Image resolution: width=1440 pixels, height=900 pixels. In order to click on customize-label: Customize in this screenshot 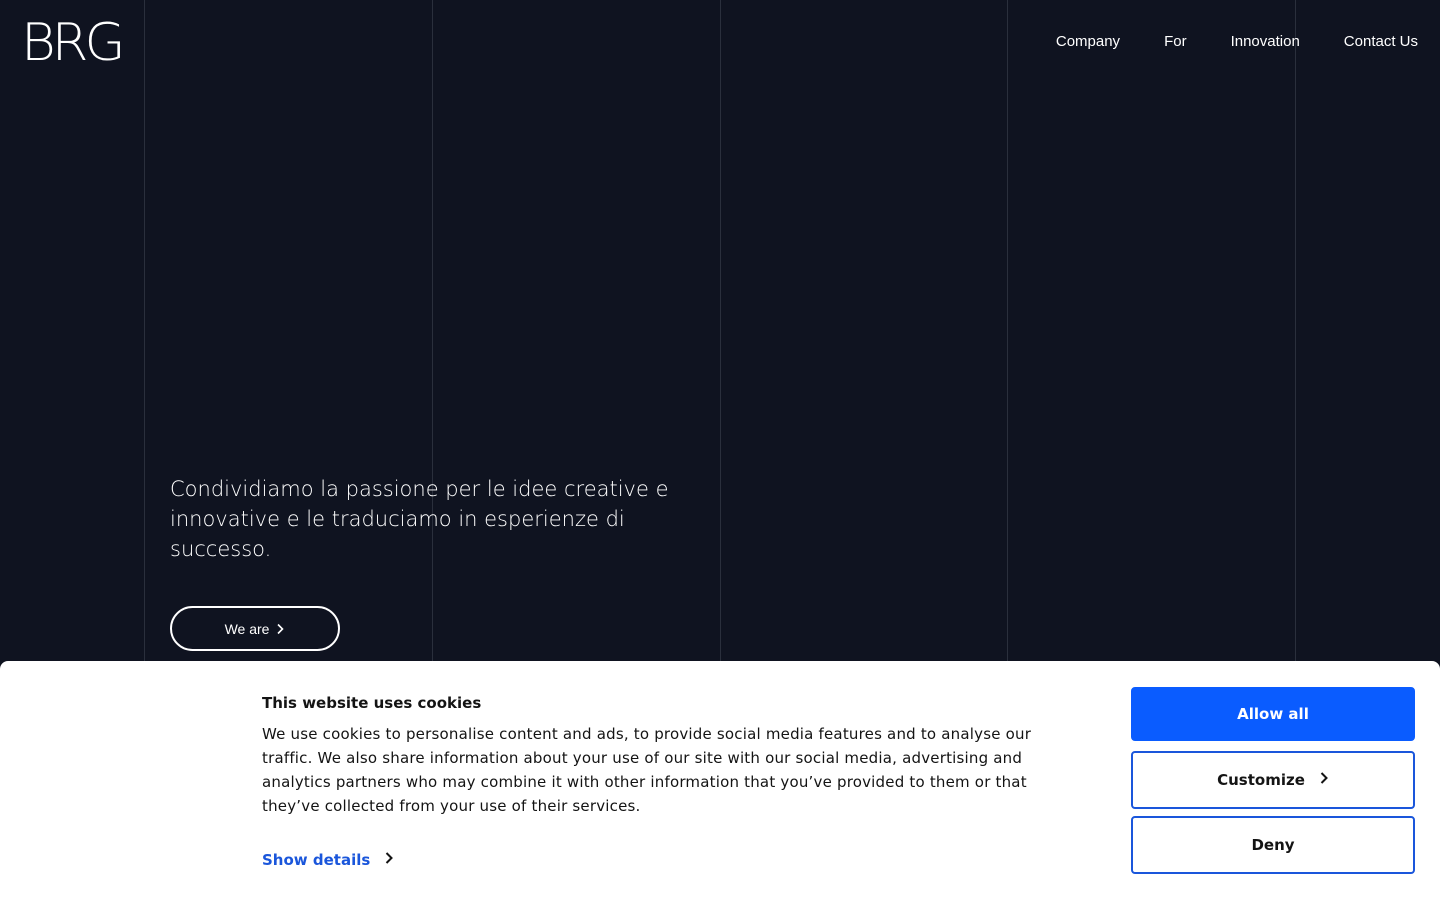, I will do `click(1261, 780)`.